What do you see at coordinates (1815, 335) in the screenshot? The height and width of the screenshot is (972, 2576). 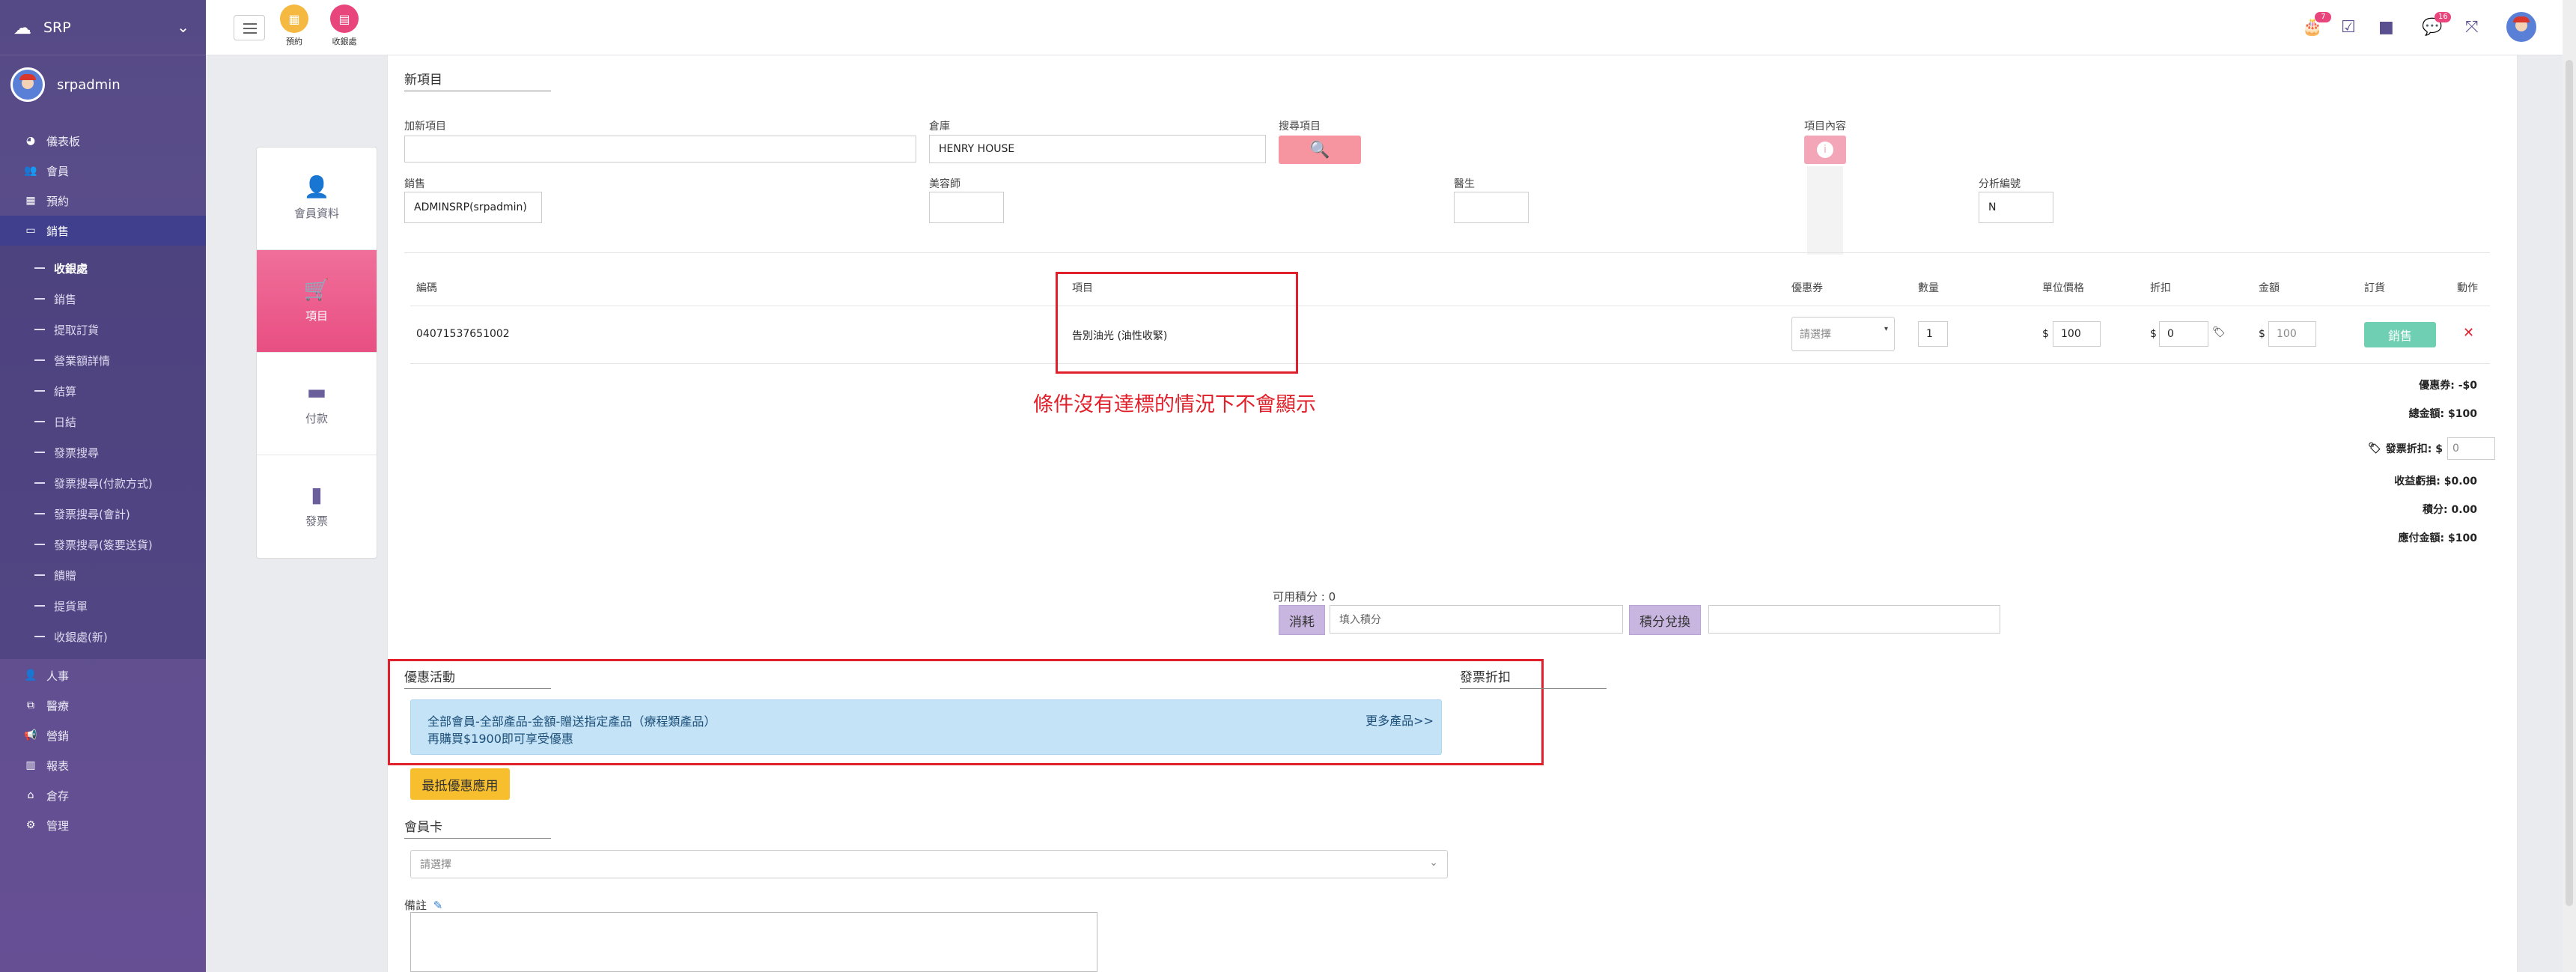 I see `coupon-value: 請選擇` at bounding box center [1815, 335].